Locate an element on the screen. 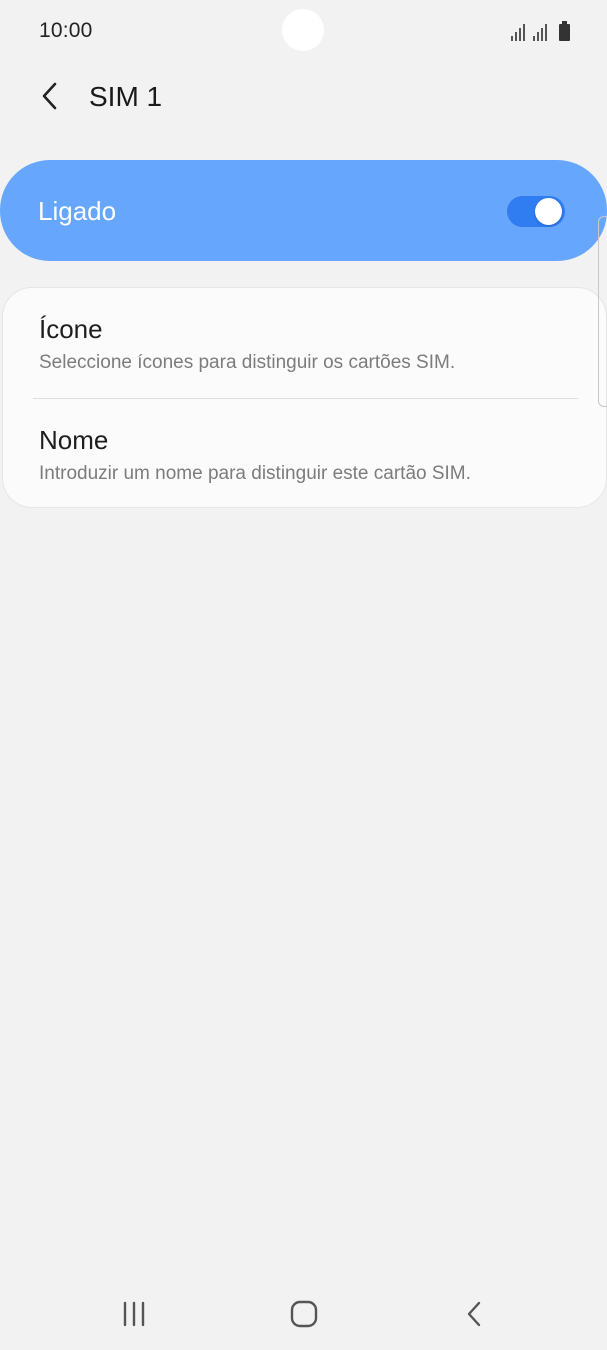 The image size is (607, 1350). navigation-bar is located at coordinates (303, 1314).